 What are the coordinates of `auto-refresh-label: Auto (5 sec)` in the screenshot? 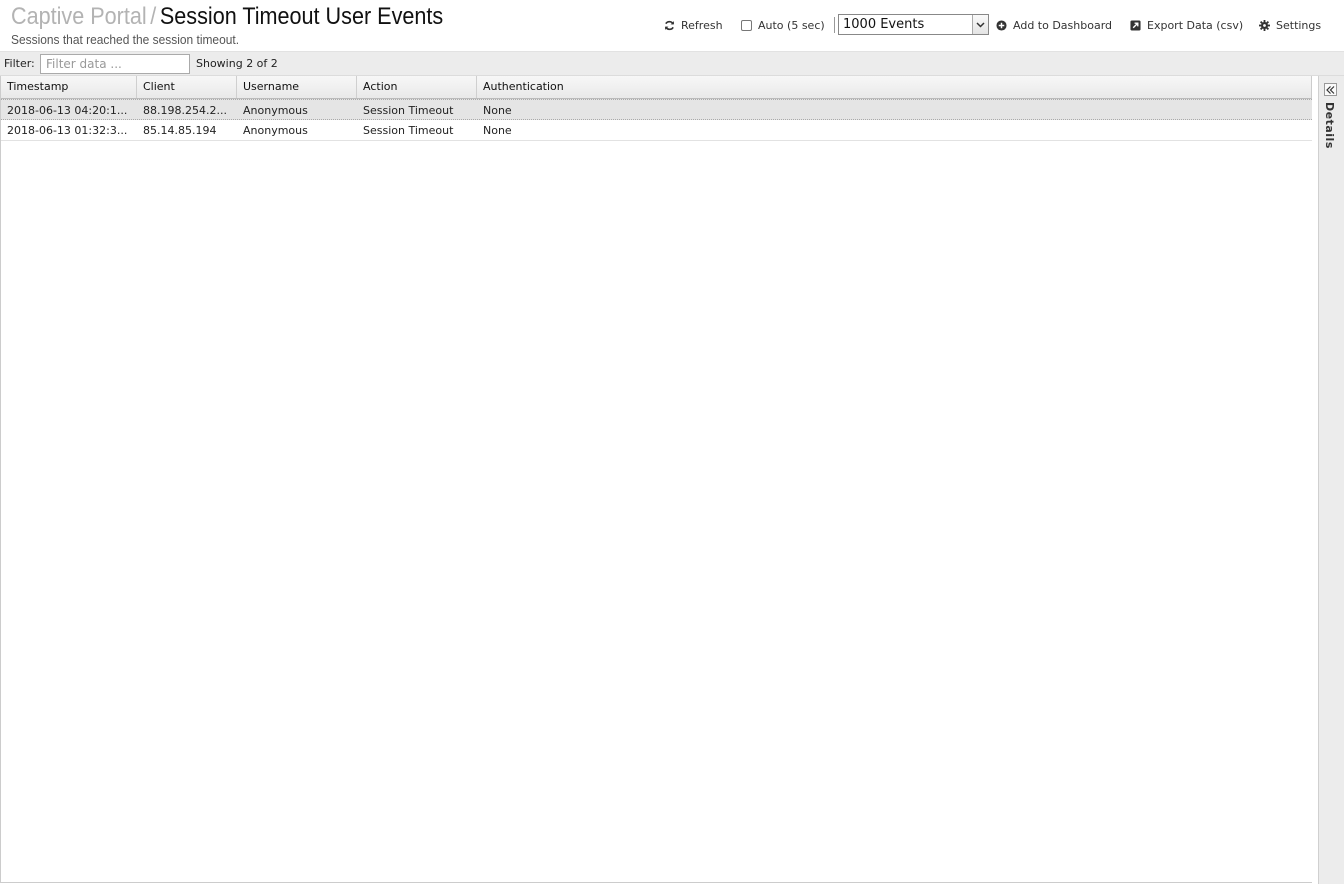 It's located at (791, 25).